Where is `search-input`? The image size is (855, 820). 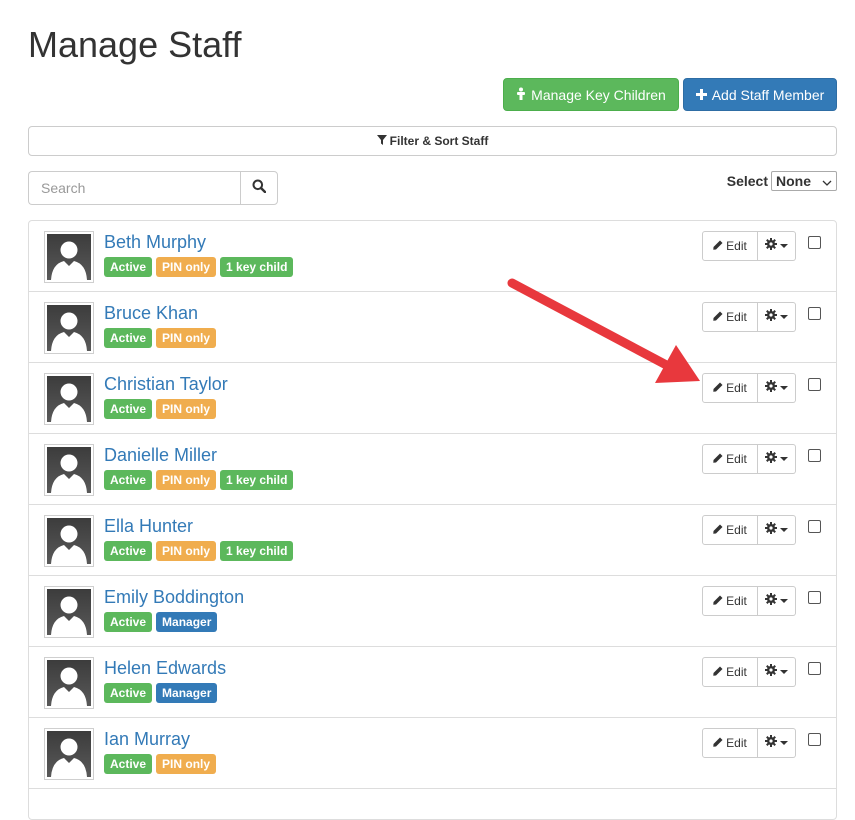
search-input is located at coordinates (134, 188).